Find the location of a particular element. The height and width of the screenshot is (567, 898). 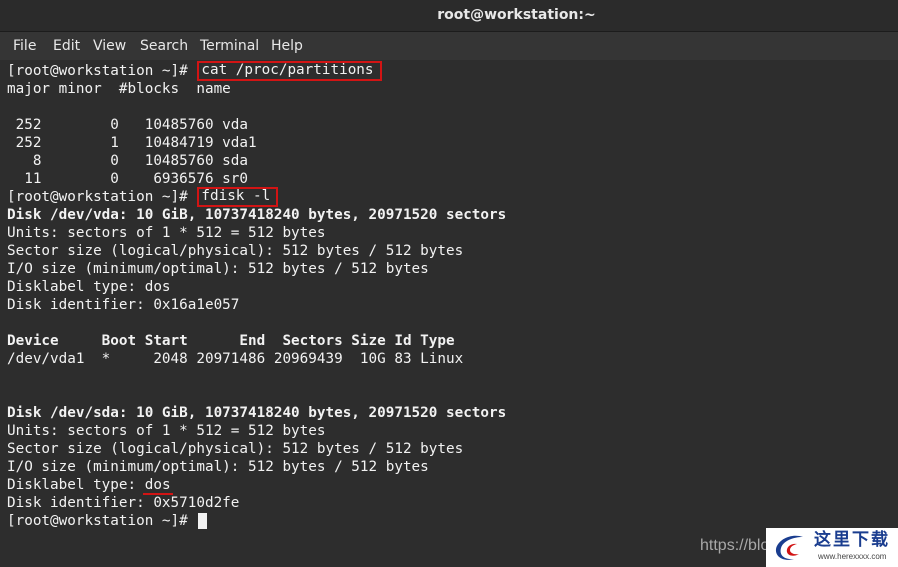

sda-disklabel: Disklabel type: dos is located at coordinates (256, 485).